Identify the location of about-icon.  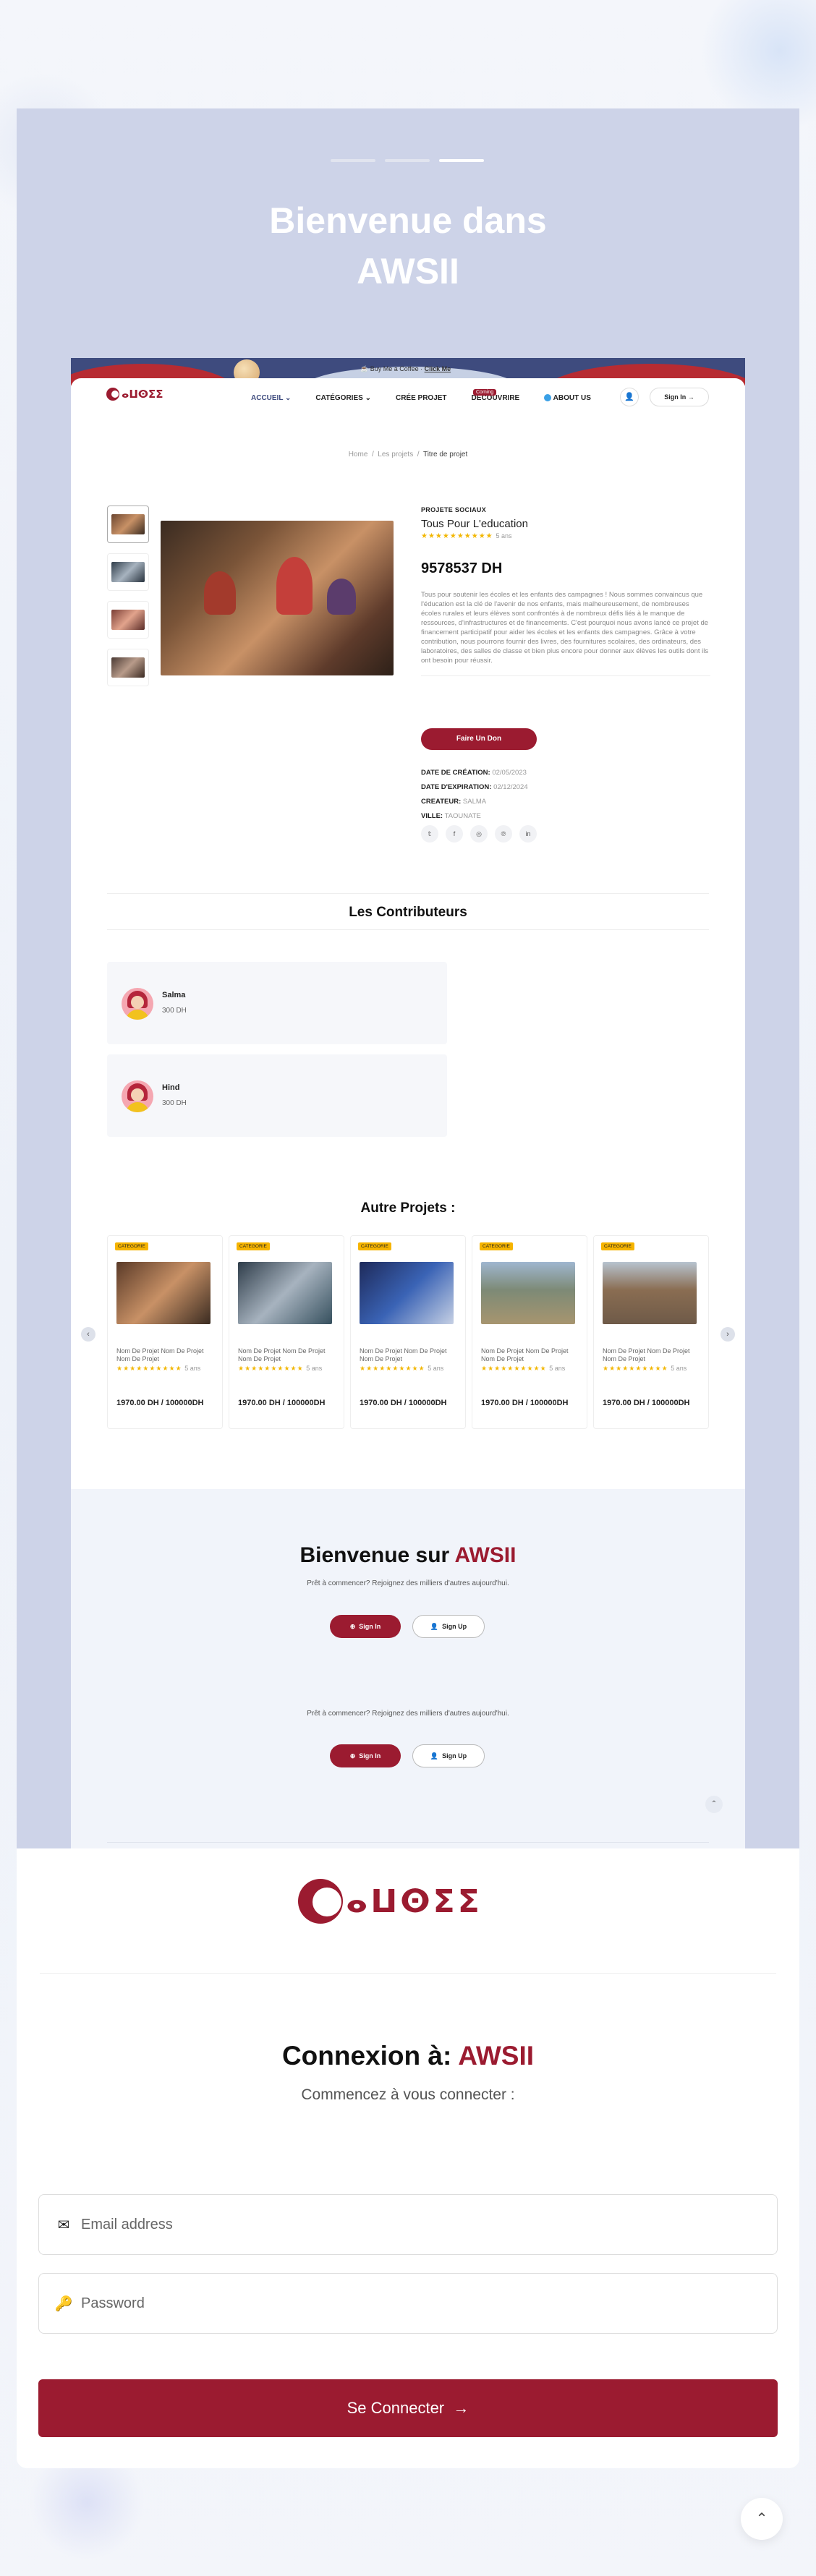
(548, 398).